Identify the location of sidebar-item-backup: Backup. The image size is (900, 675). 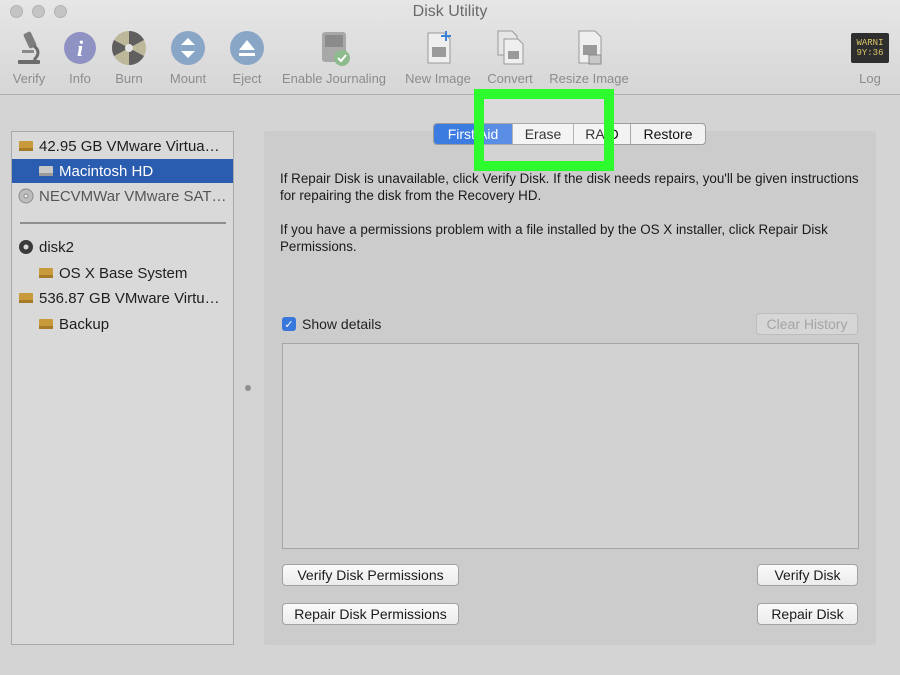
(122, 324).